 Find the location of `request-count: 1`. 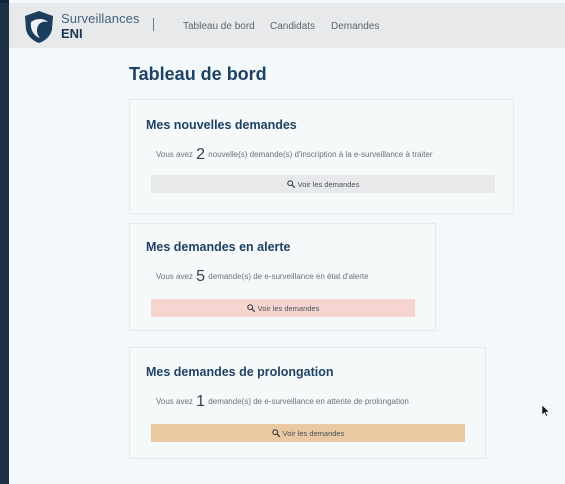

request-count: 1 is located at coordinates (201, 401).